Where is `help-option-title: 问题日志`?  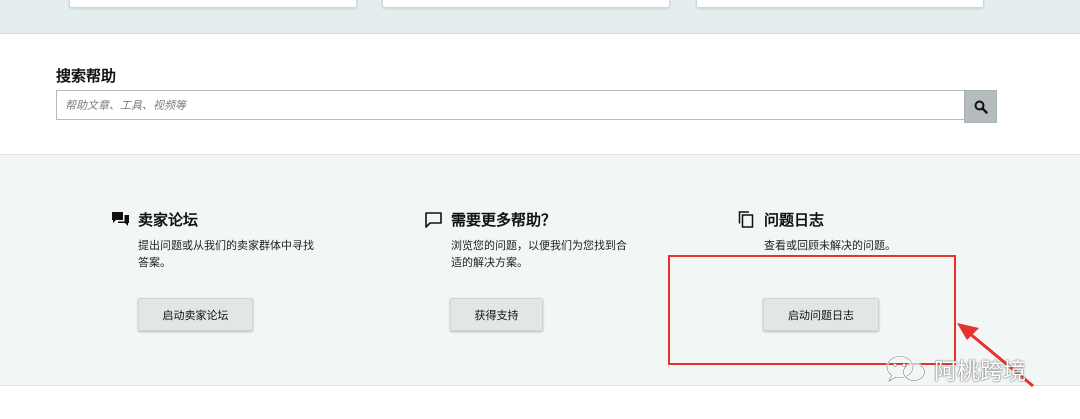 help-option-title: 问题日志 is located at coordinates (794, 220).